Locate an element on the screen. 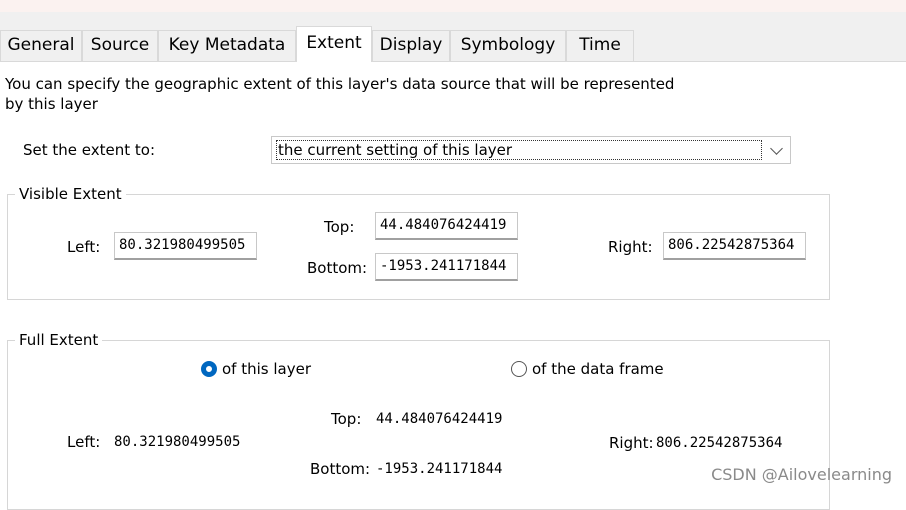  full-left-label: Left: is located at coordinates (84, 442).